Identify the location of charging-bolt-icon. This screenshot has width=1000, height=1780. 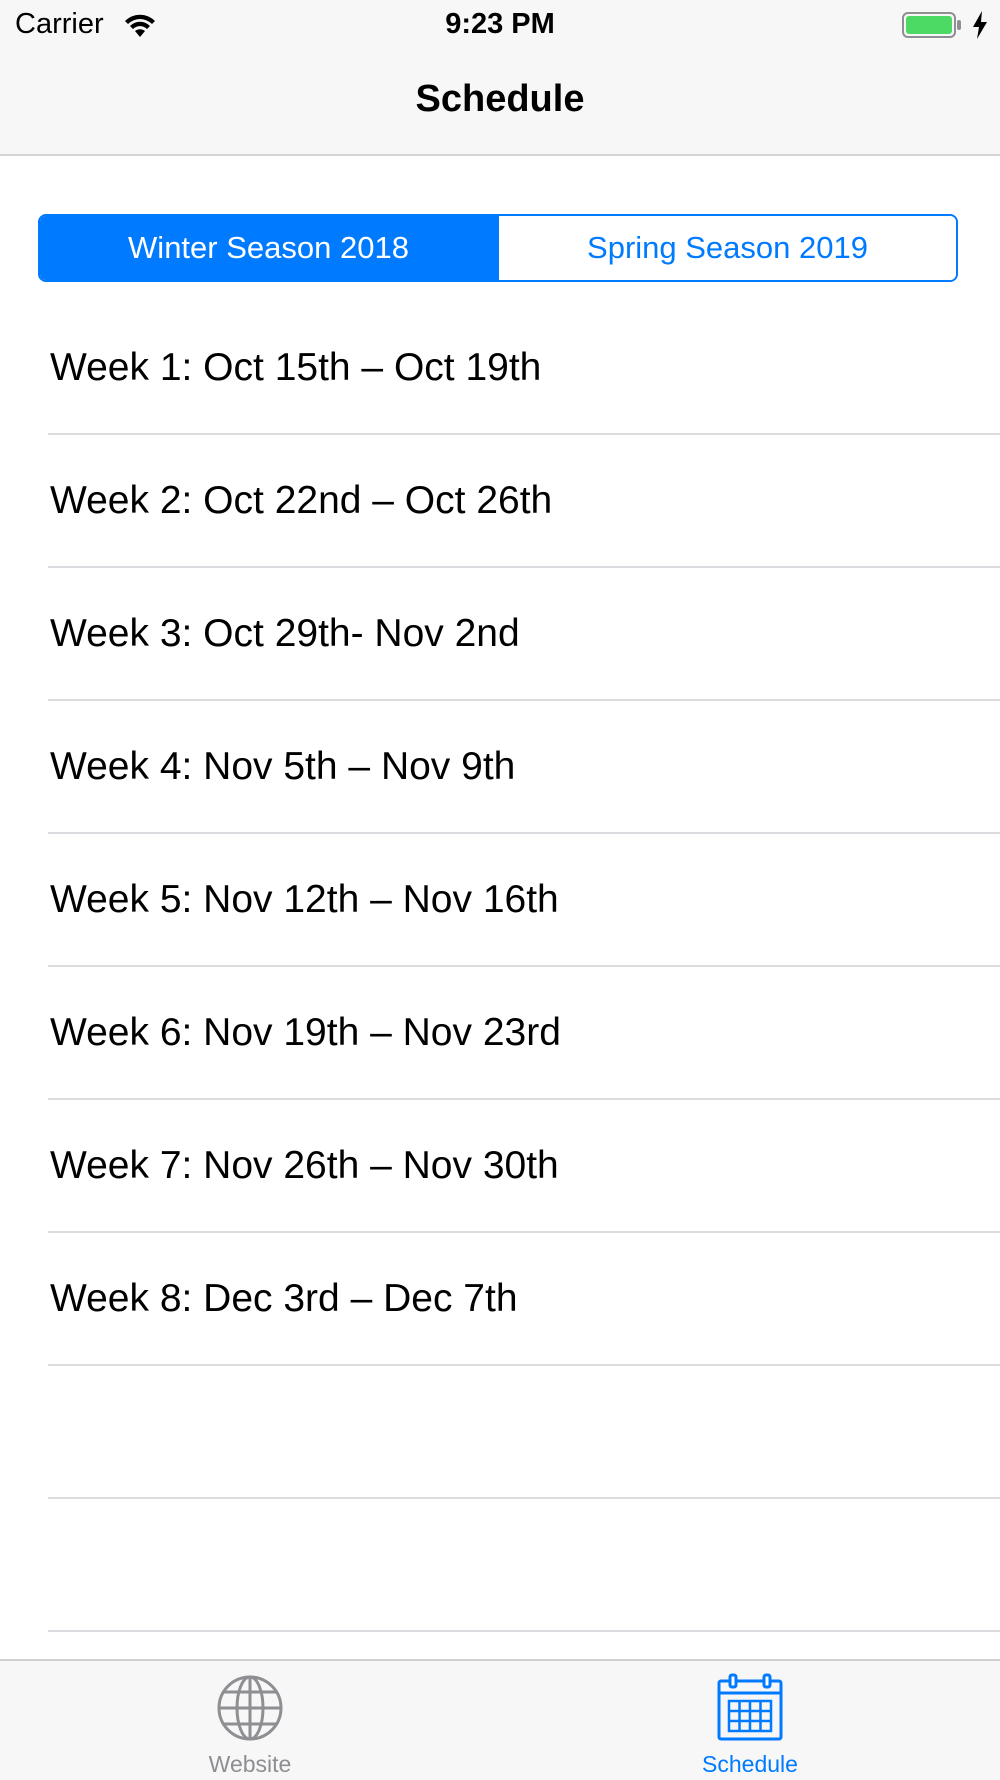
(980, 25).